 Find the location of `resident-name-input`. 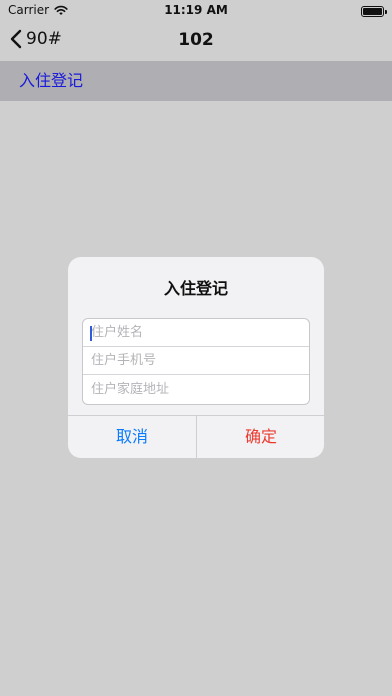

resident-name-input is located at coordinates (196, 332).